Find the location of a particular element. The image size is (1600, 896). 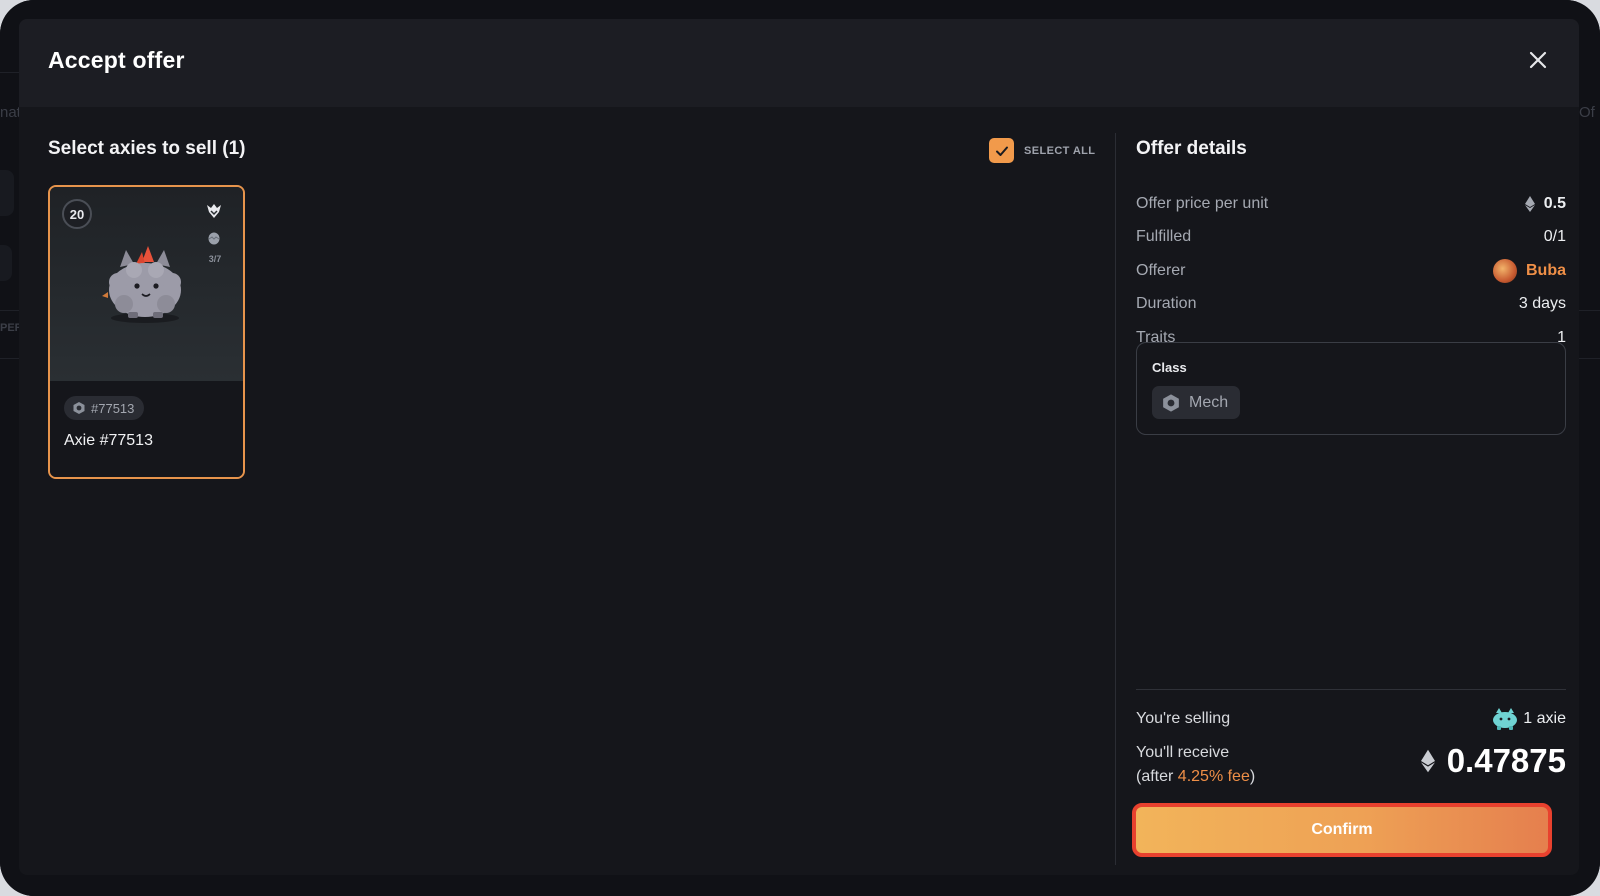

offerer-value: Buba is located at coordinates (1529, 271).